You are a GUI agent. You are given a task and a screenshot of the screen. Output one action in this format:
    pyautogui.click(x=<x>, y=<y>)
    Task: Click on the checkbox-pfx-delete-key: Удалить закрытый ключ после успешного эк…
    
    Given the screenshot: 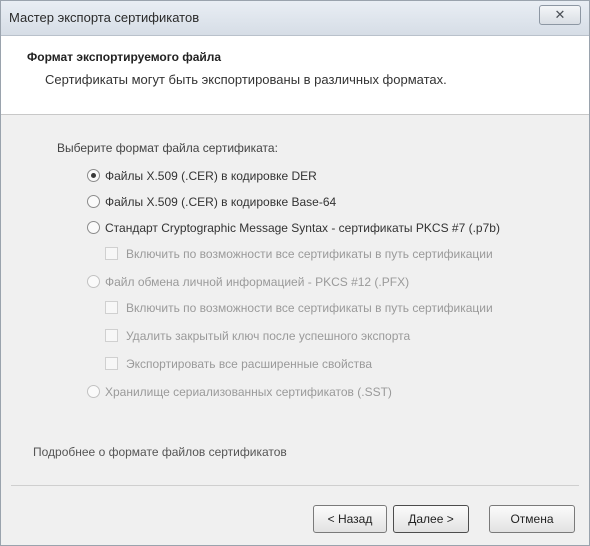 What is the action you would take?
    pyautogui.click(x=257, y=336)
    